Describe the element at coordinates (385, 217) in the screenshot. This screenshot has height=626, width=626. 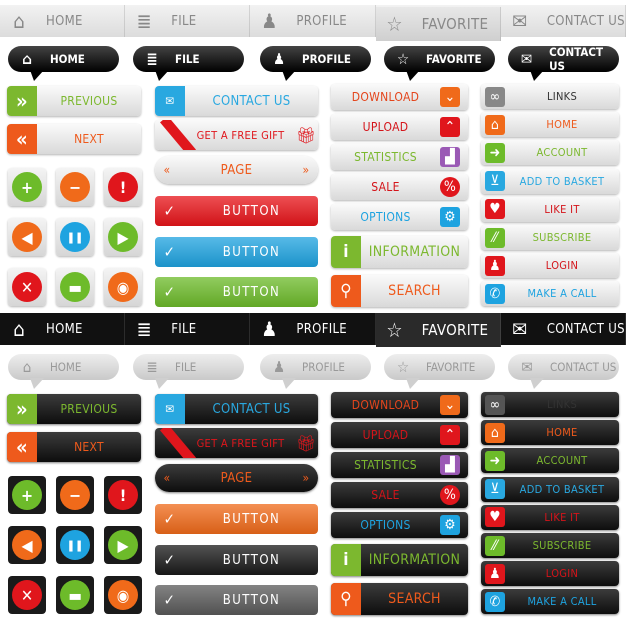
I see `options-label: OPTIONS` at that location.